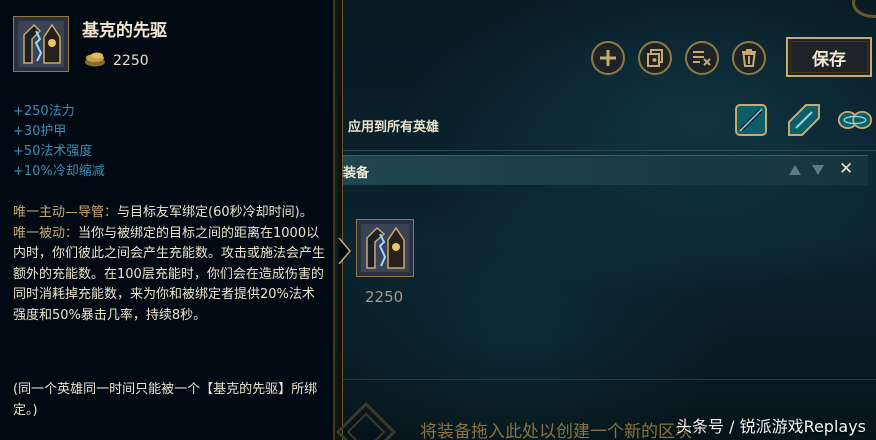  I want to click on drop-zone-hint: 将装备拖入此处以创建一个新的区块, so click(556, 431).